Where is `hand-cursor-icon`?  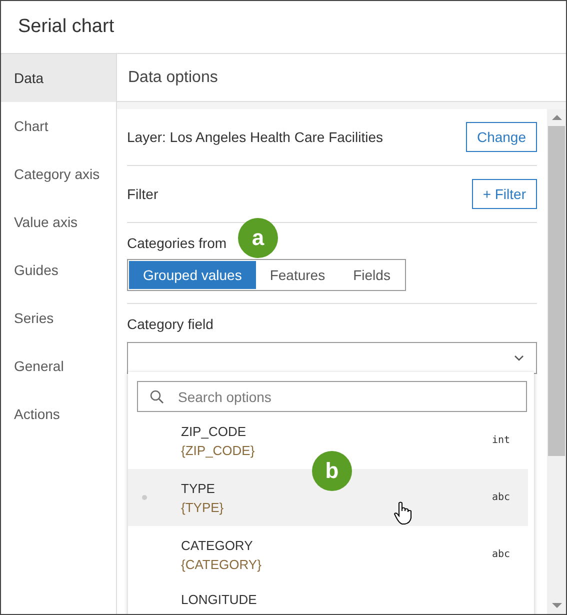
hand-cursor-icon is located at coordinates (403, 513).